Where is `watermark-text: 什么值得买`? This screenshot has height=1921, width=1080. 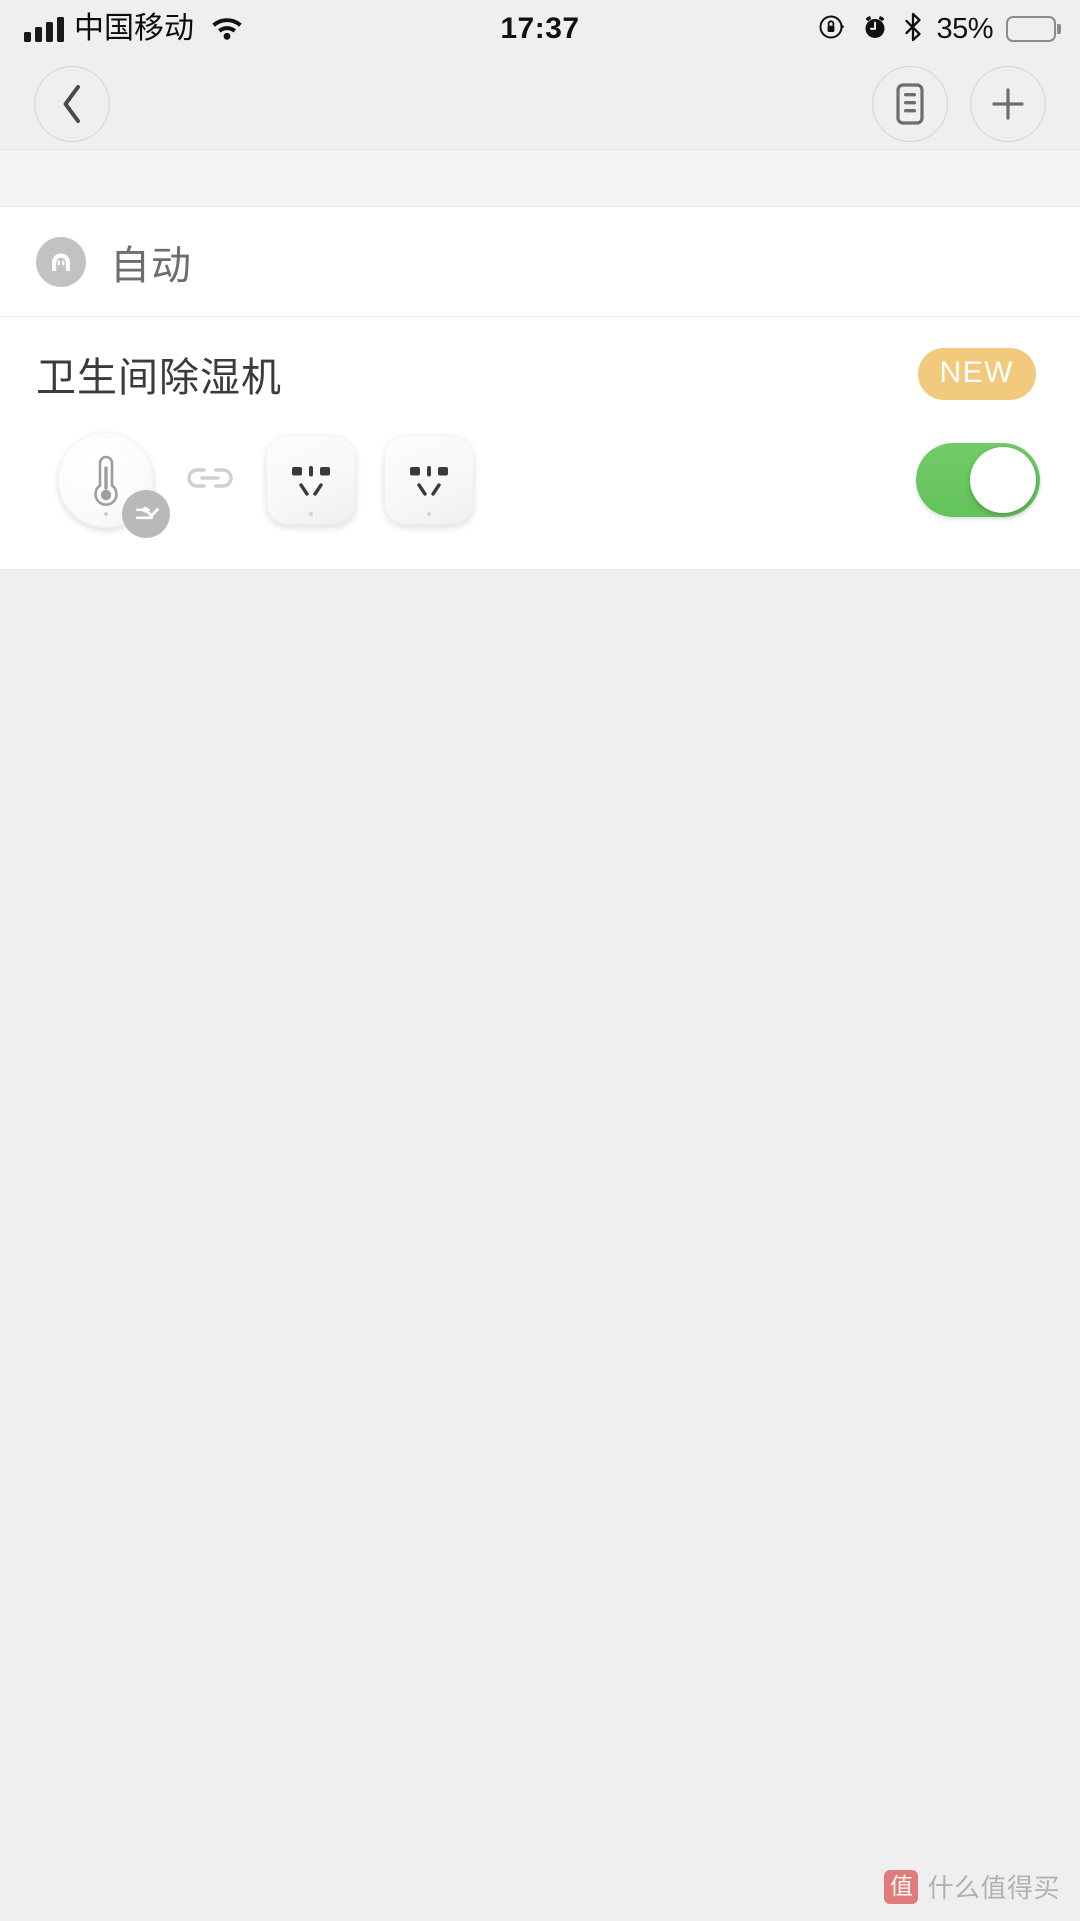
watermark-text: 什么值得买 is located at coordinates (993, 1888).